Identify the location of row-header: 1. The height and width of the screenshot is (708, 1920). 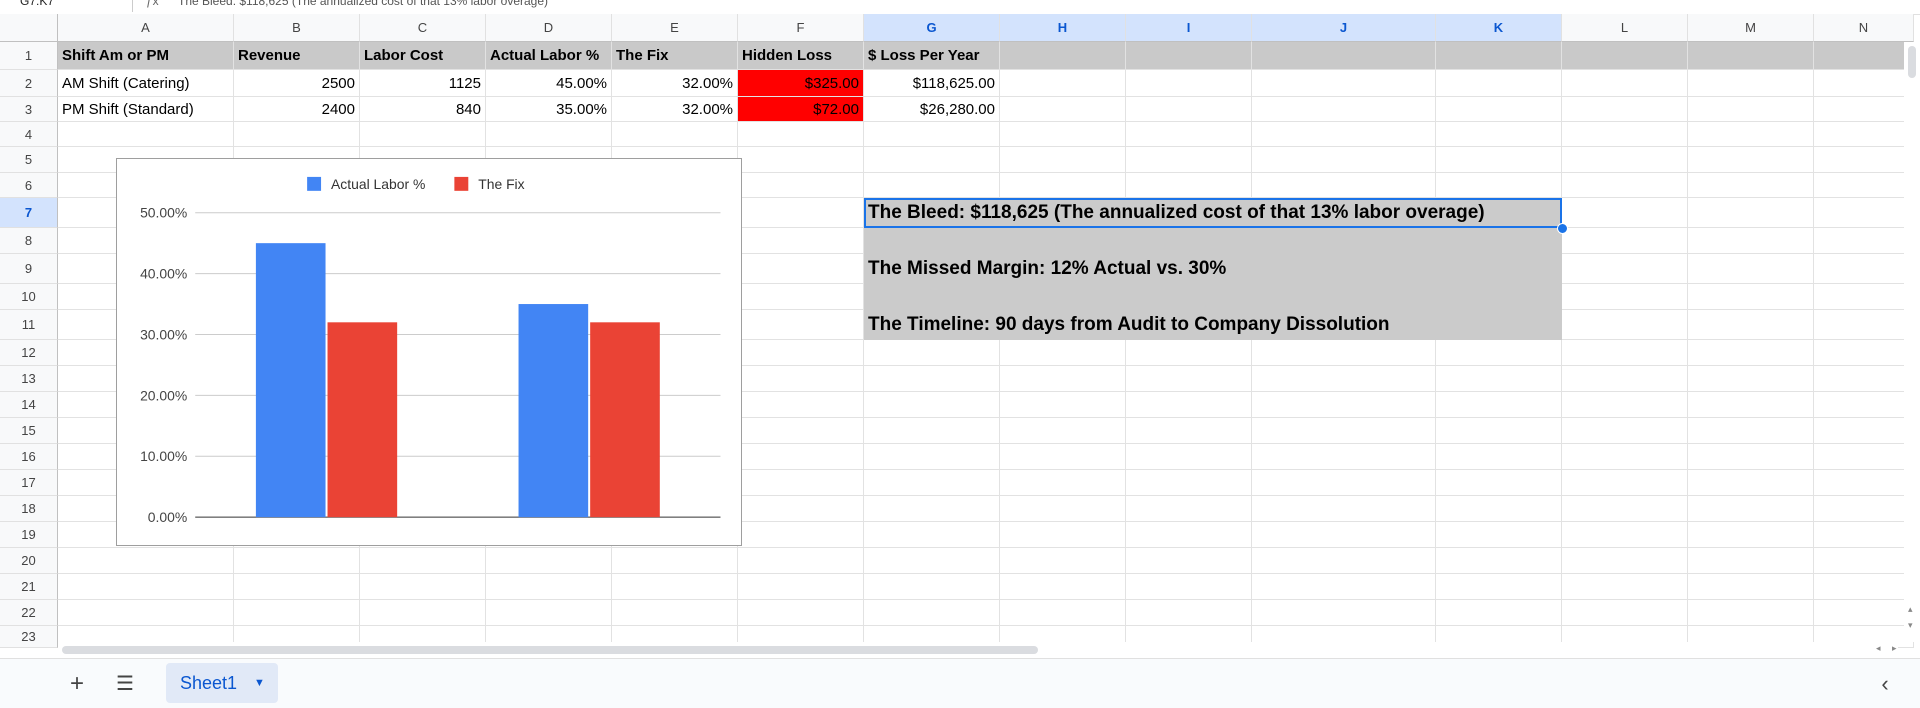
(29, 56).